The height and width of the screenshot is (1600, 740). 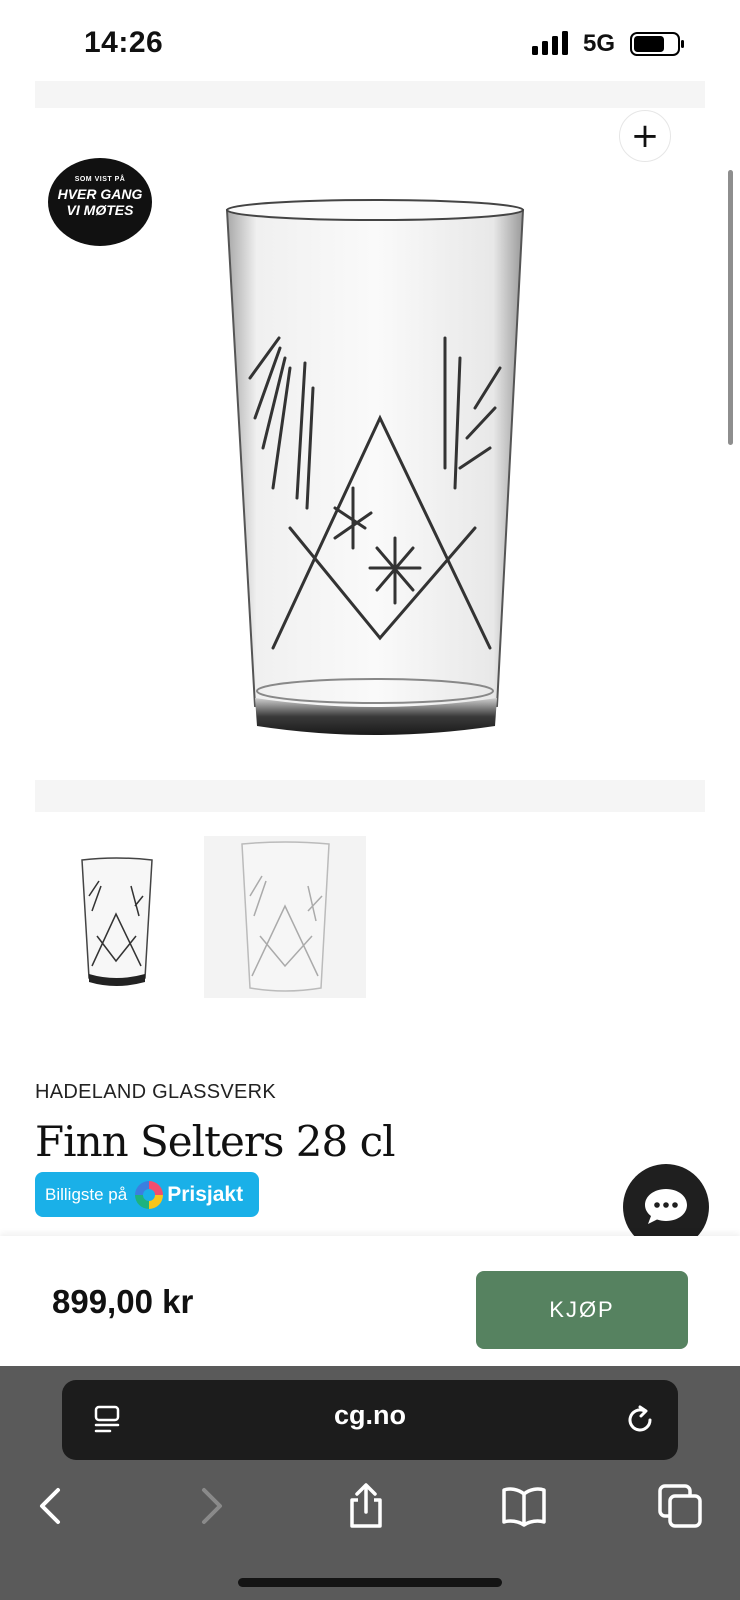 What do you see at coordinates (52, 1506) in the screenshot?
I see `back-icon` at bounding box center [52, 1506].